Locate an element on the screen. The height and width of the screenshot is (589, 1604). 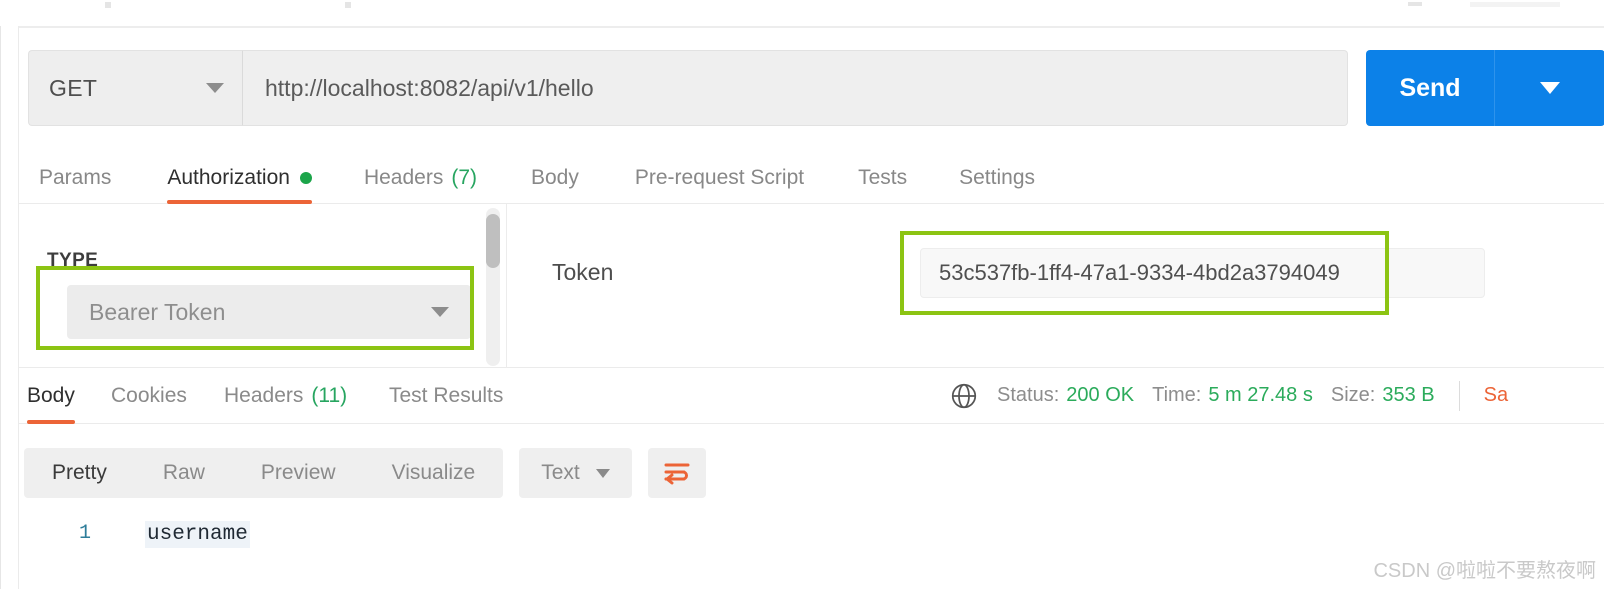
tab-pre-request-script: Pre-request Script is located at coordinates (719, 177).